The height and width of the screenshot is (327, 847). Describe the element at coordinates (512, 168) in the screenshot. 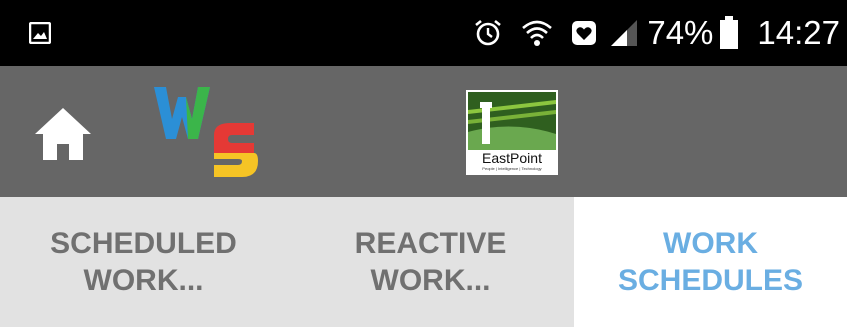

I see `eastpoint-logo-tagline: People | Intelligence | Technology` at that location.